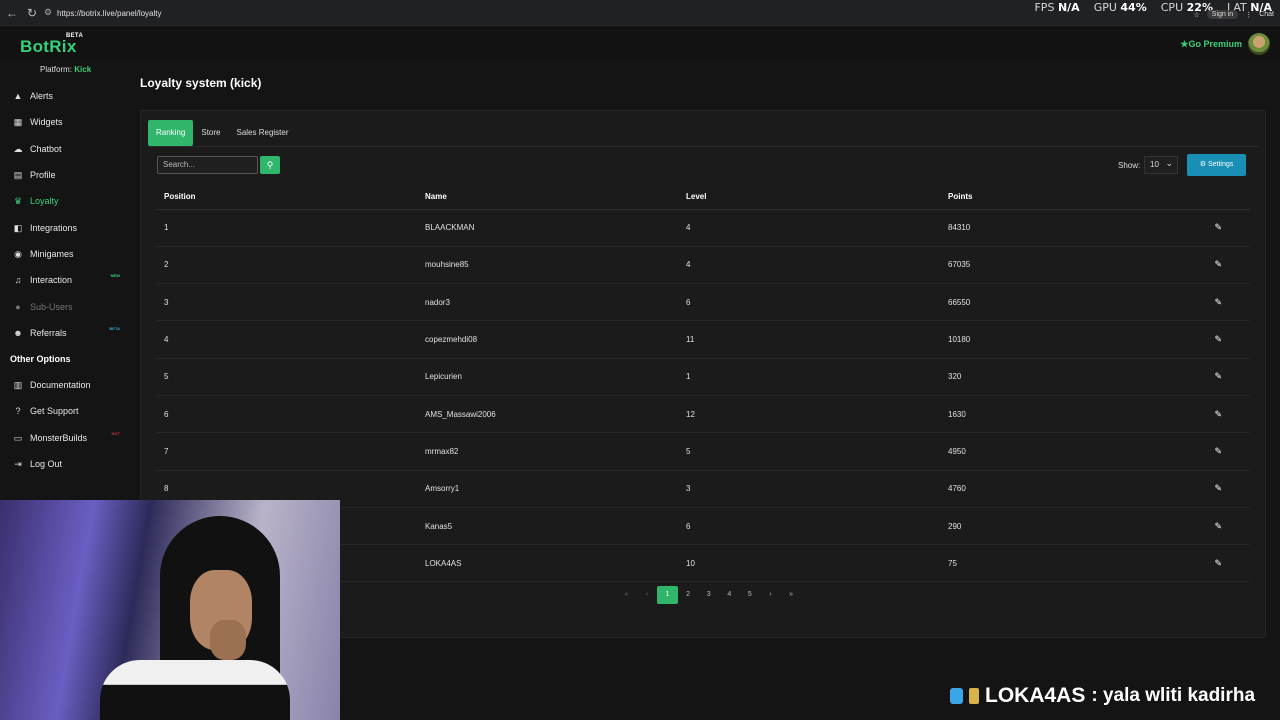 The image size is (1280, 720). What do you see at coordinates (1040, 302) in the screenshot?
I see `cell-points: 66550` at bounding box center [1040, 302].